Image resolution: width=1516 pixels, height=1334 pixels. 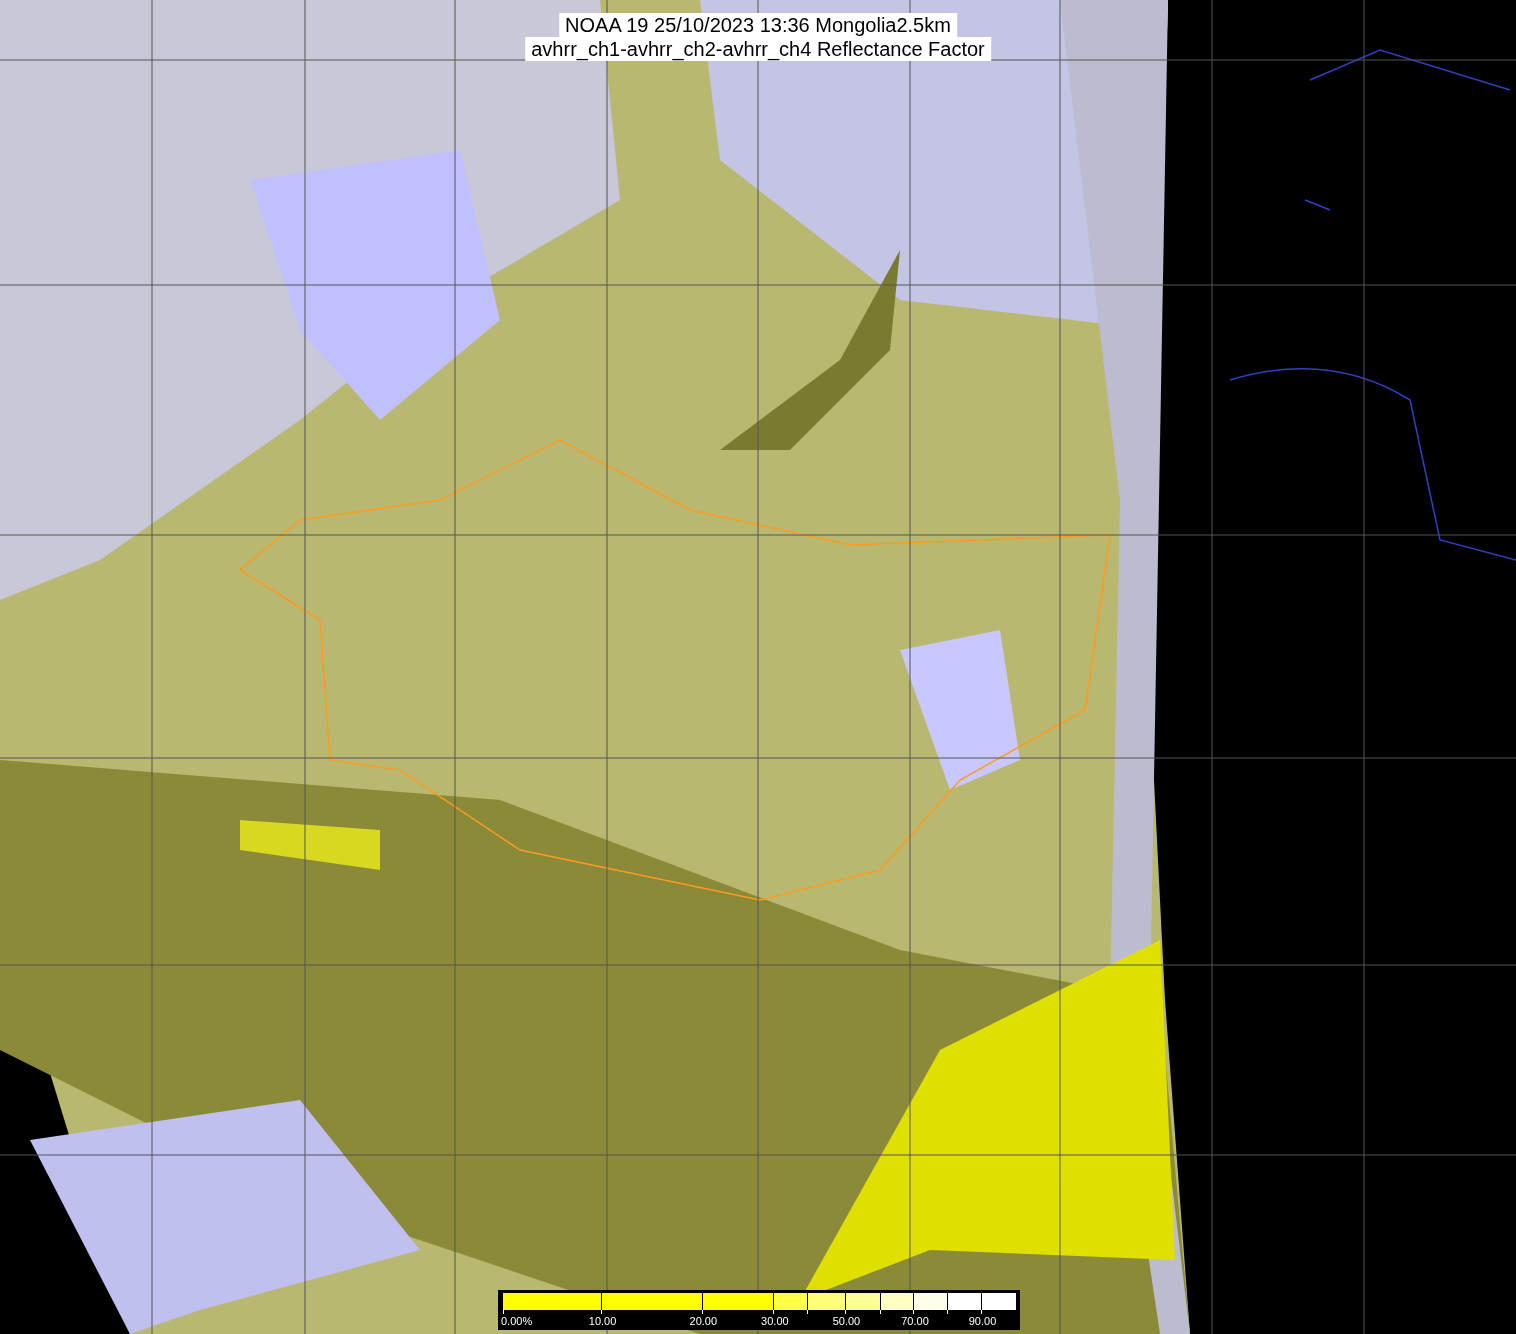 What do you see at coordinates (775, 1321) in the screenshot?
I see `colorbar-label: 30.00` at bounding box center [775, 1321].